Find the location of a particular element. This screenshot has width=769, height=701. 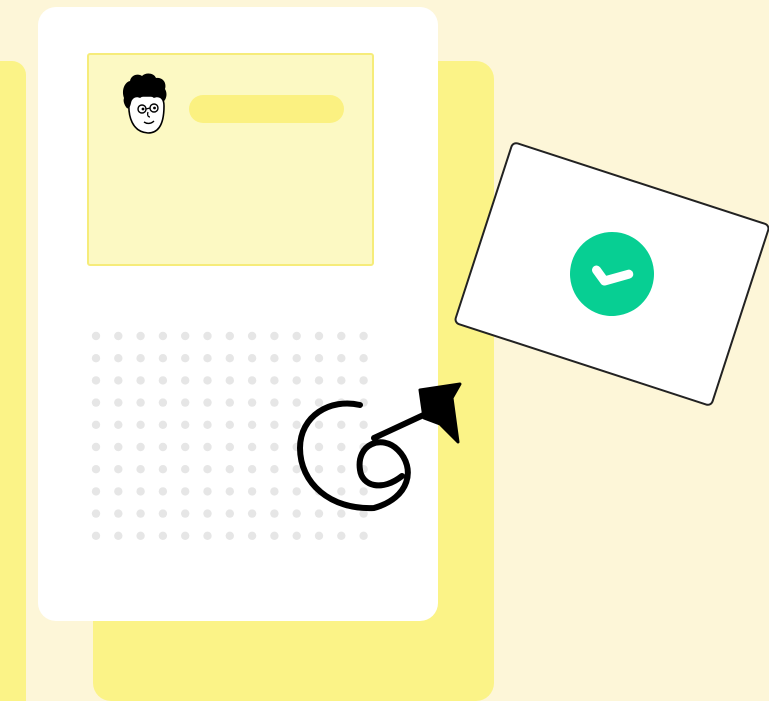

left-yellow-panel is located at coordinates (13, 381).